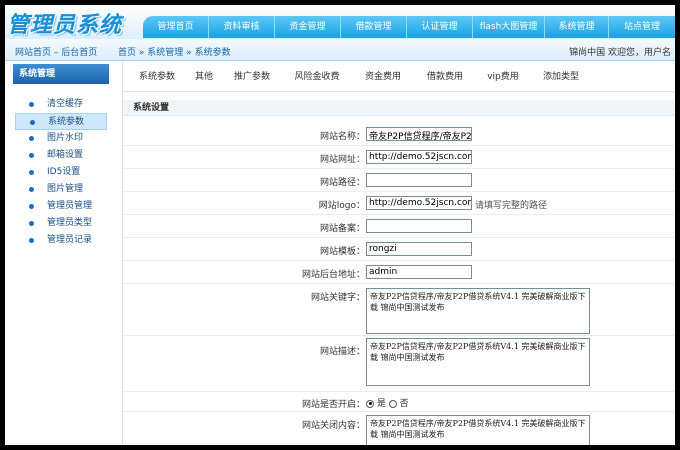  Describe the element at coordinates (61, 74) in the screenshot. I see `sidebar-title: 系统管理` at that location.